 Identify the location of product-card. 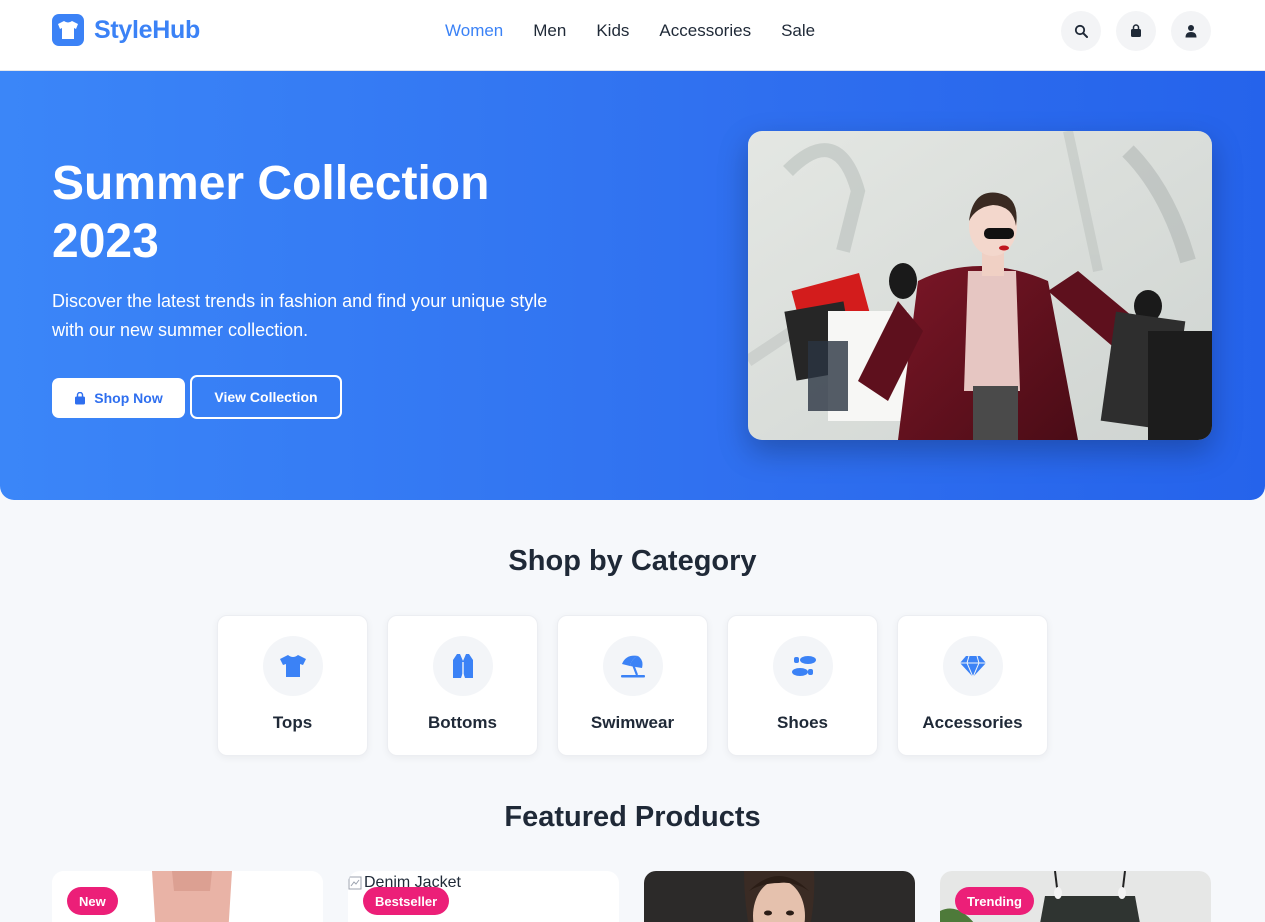
(779, 896).